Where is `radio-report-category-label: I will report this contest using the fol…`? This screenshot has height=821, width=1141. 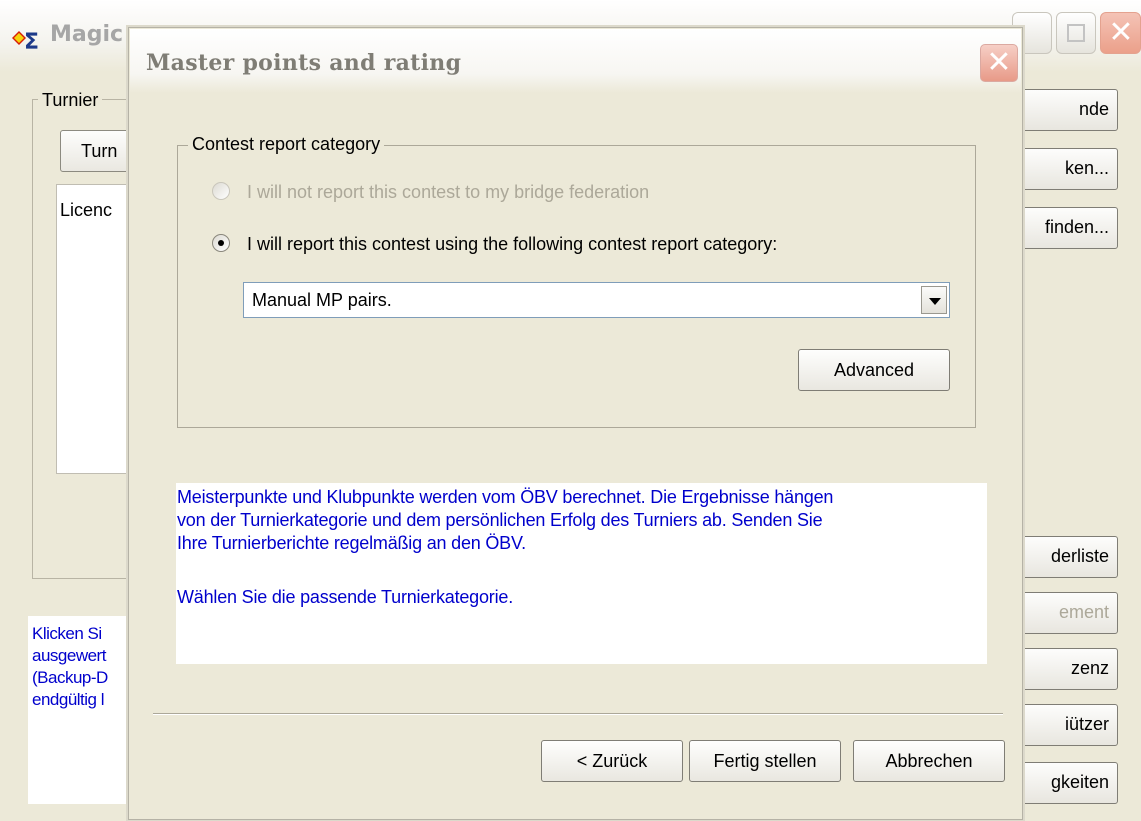
radio-report-category-label: I will report this contest using the fol… is located at coordinates (512, 244).